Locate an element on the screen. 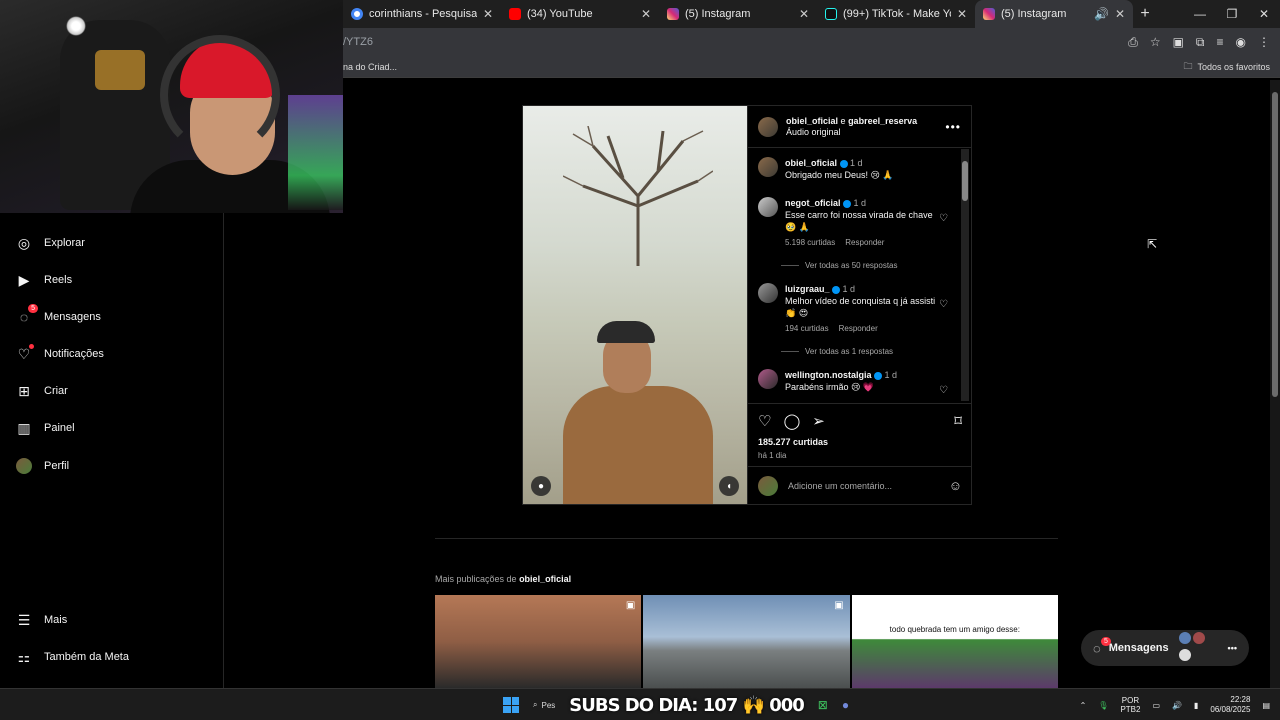 This screenshot has height=720, width=1280. sidebar-item-meta: ⚏ Também da Meta is located at coordinates (72, 657).